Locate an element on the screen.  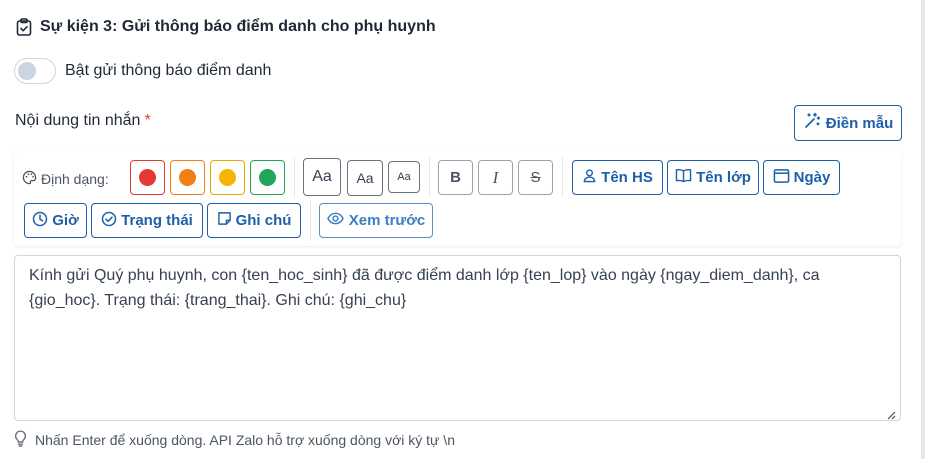
font-size-medium-label: Aa is located at coordinates (365, 178).